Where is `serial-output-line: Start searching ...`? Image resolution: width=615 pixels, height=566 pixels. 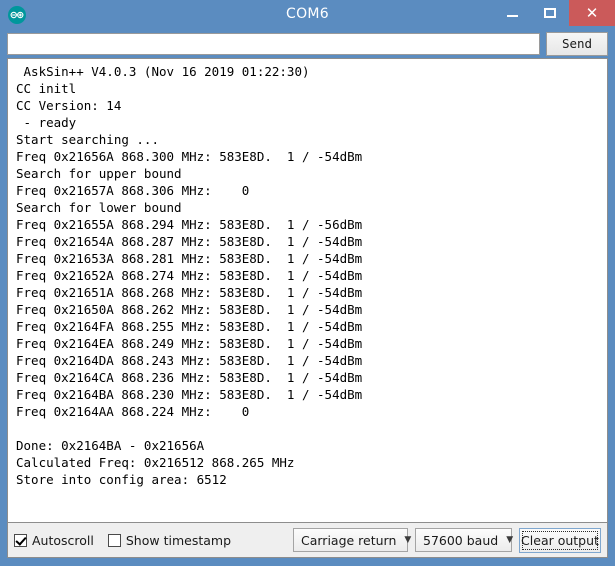
serial-output-line: Start searching ... is located at coordinates (87, 139).